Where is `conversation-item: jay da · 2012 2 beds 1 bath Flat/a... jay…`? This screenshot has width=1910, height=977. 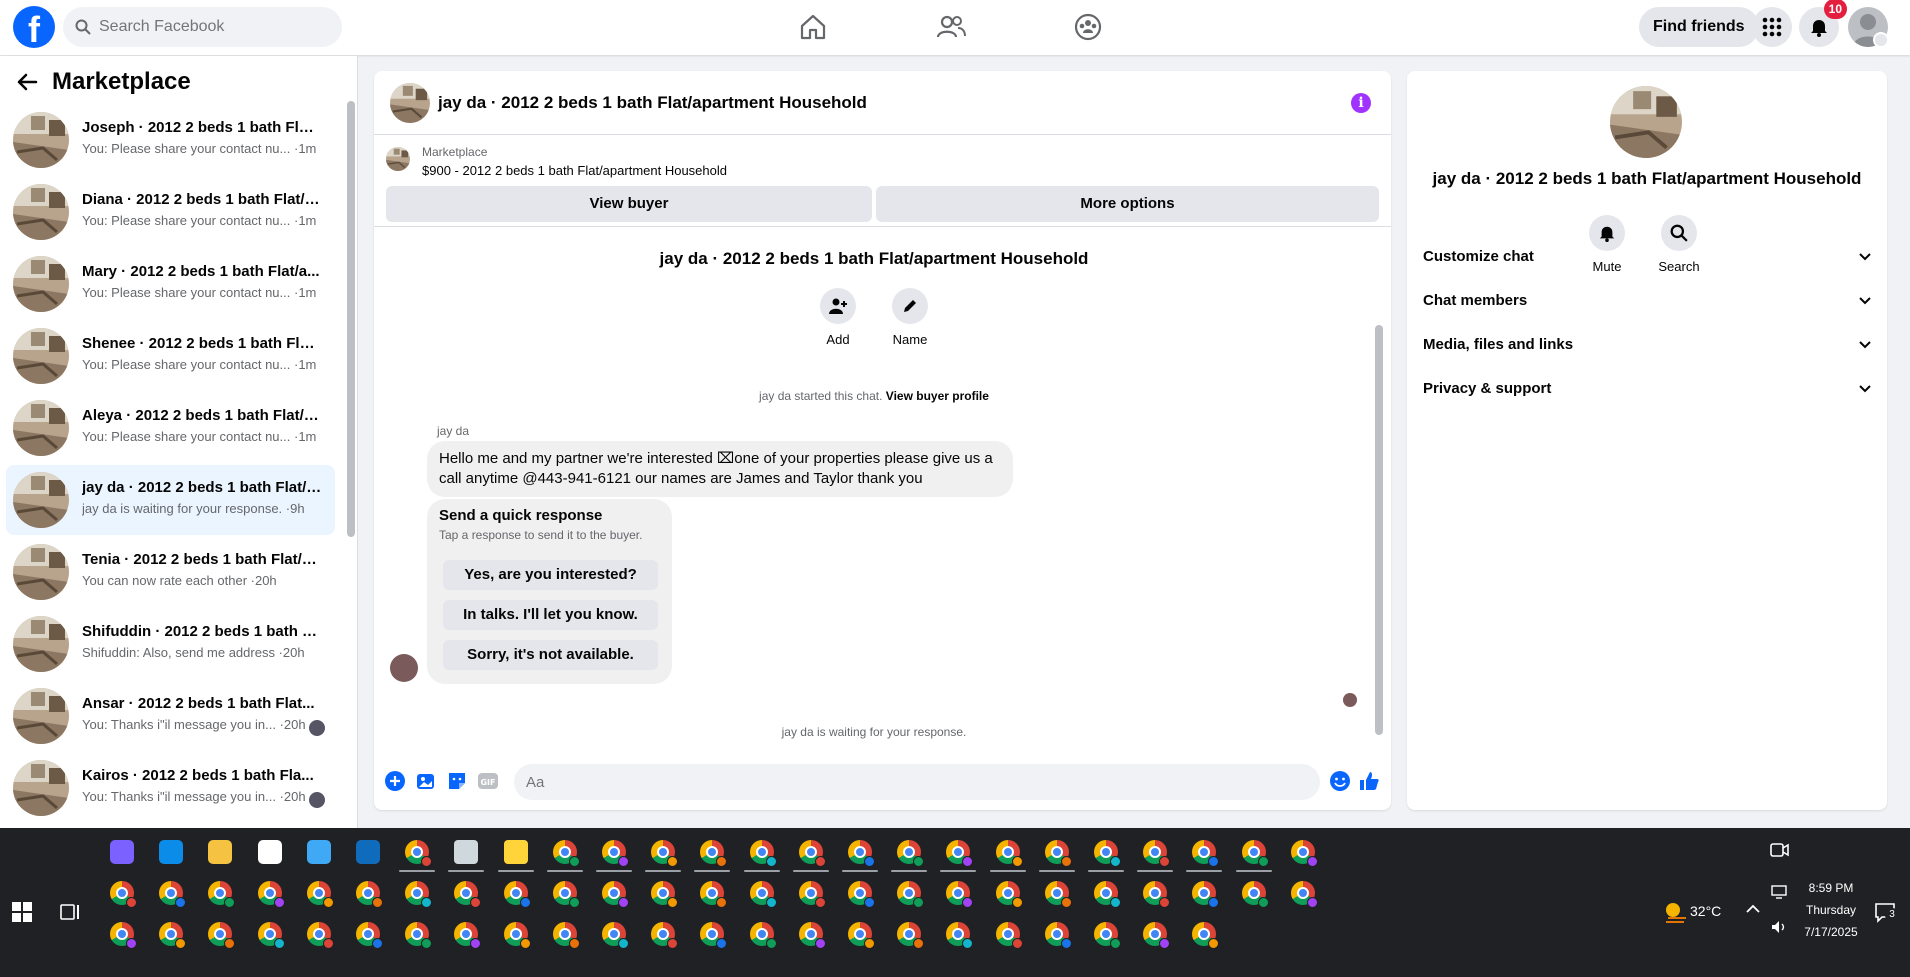
conversation-item: jay da · 2012 2 beds 1 bath Flat/a... jay… is located at coordinates (170, 500).